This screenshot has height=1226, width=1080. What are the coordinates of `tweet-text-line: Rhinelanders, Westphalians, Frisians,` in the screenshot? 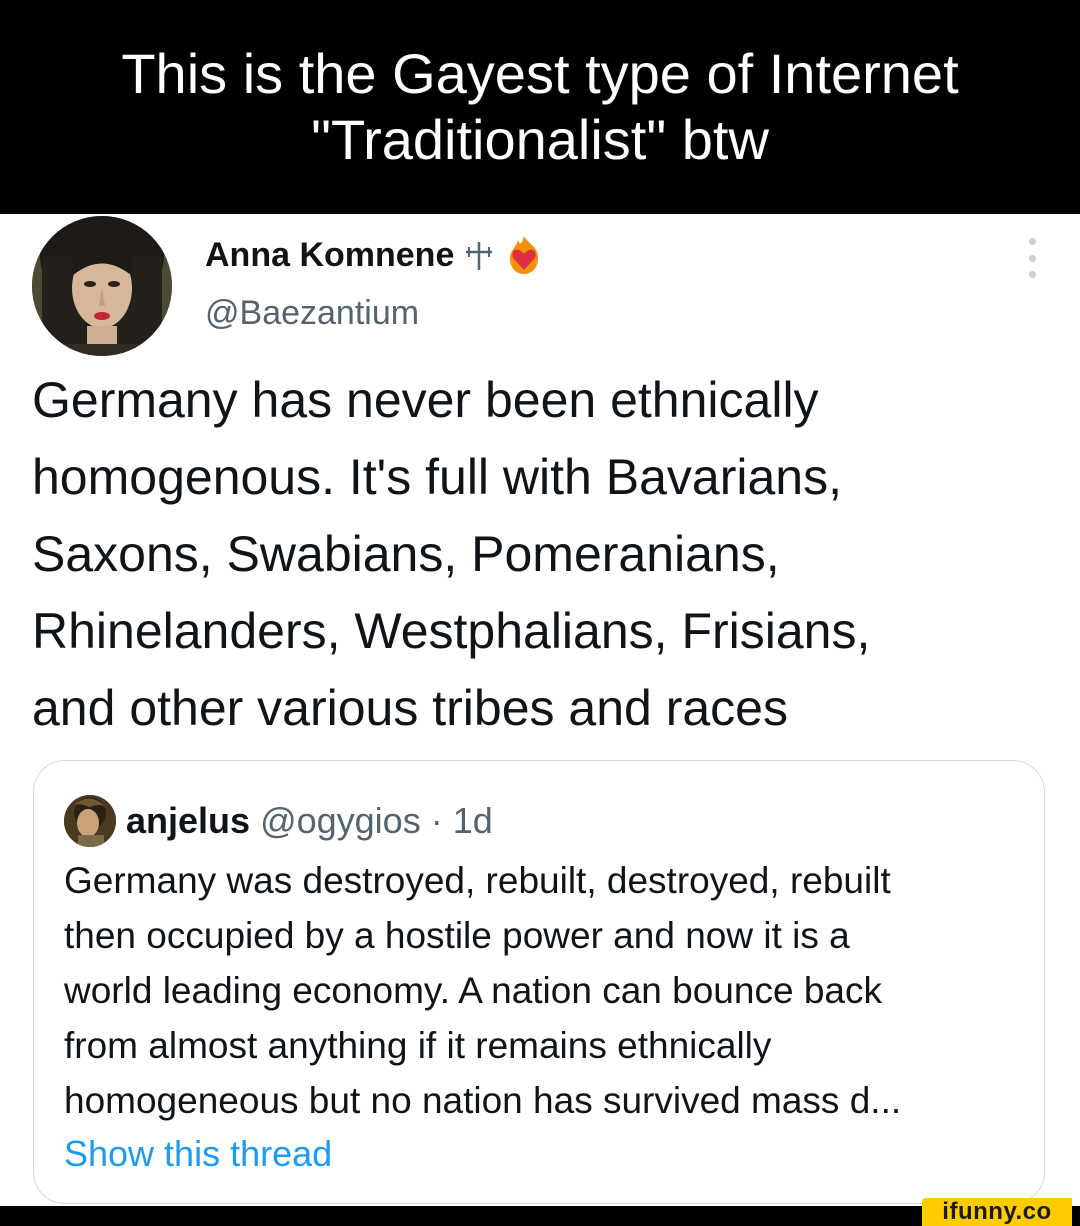 It's located at (451, 631).